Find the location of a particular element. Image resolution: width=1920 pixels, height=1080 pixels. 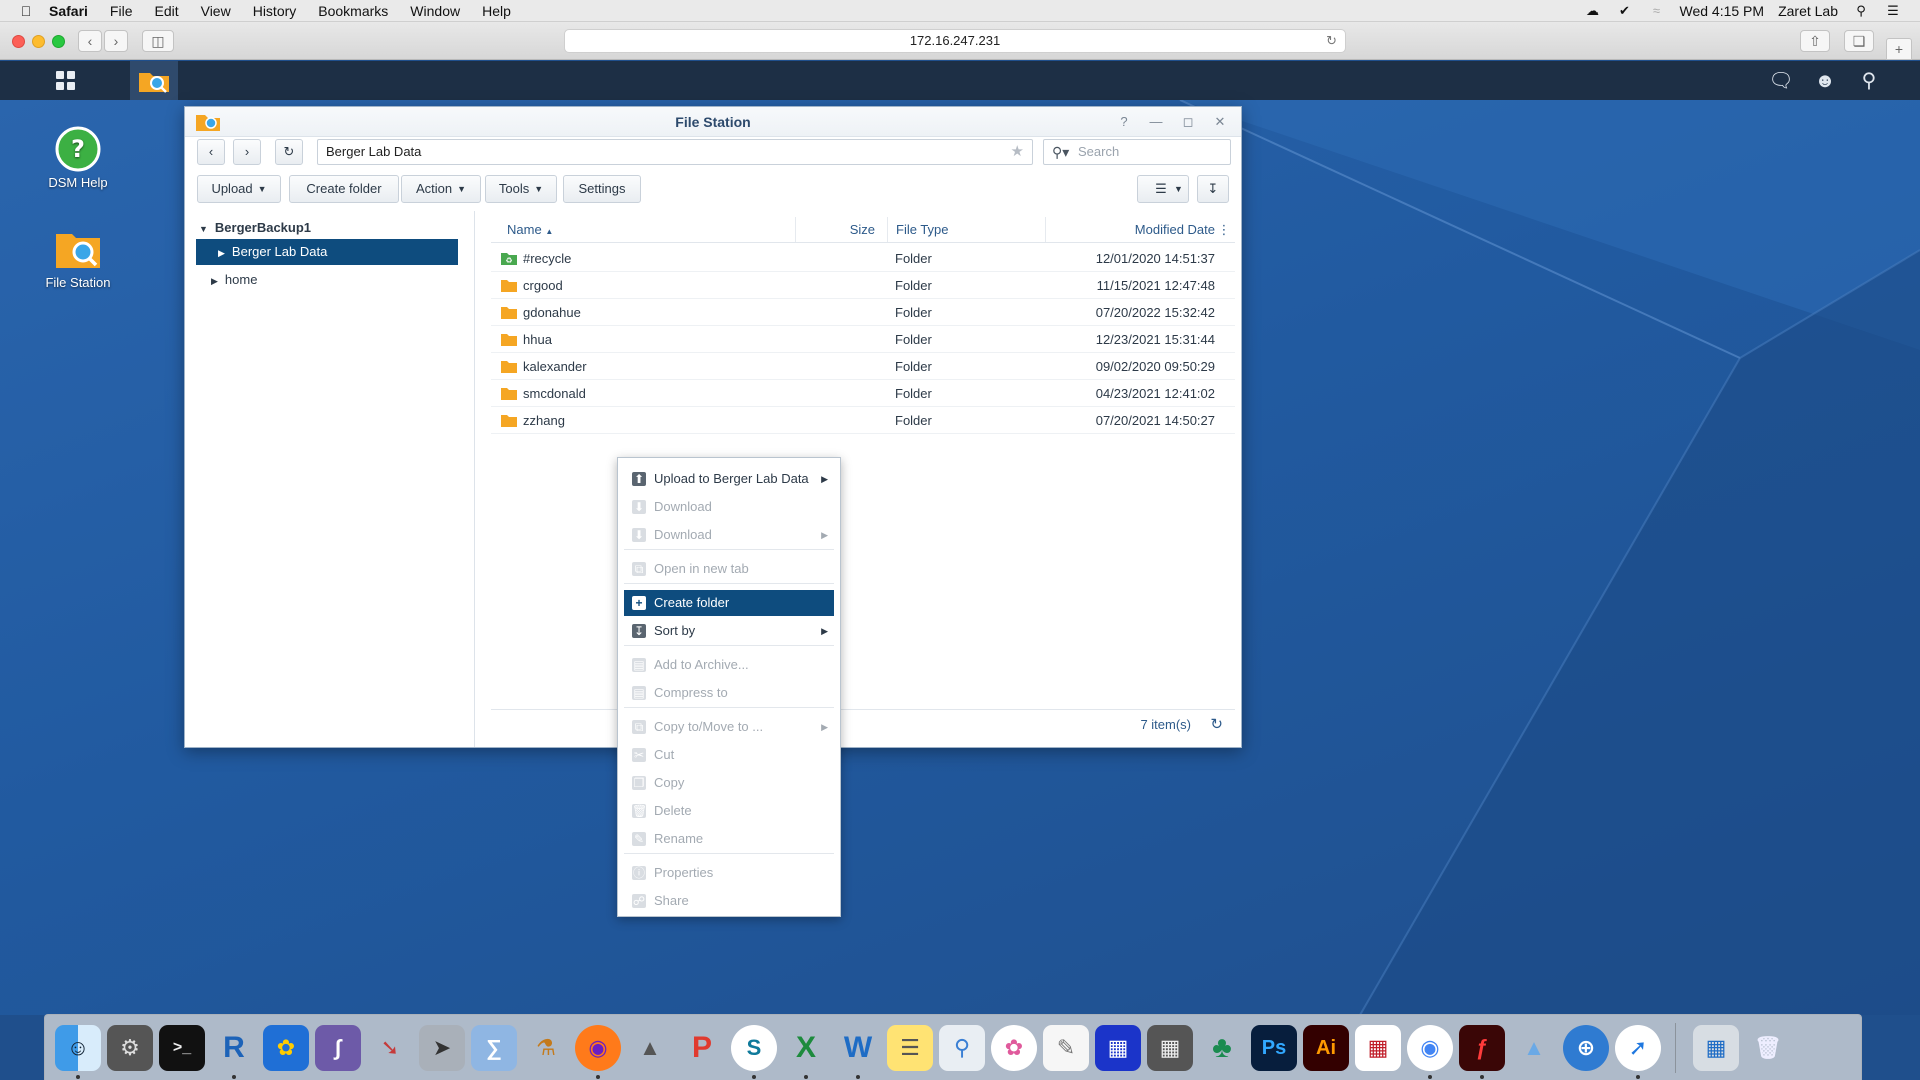

menu-item-download: ⬇ Download is located at coordinates (729, 507).